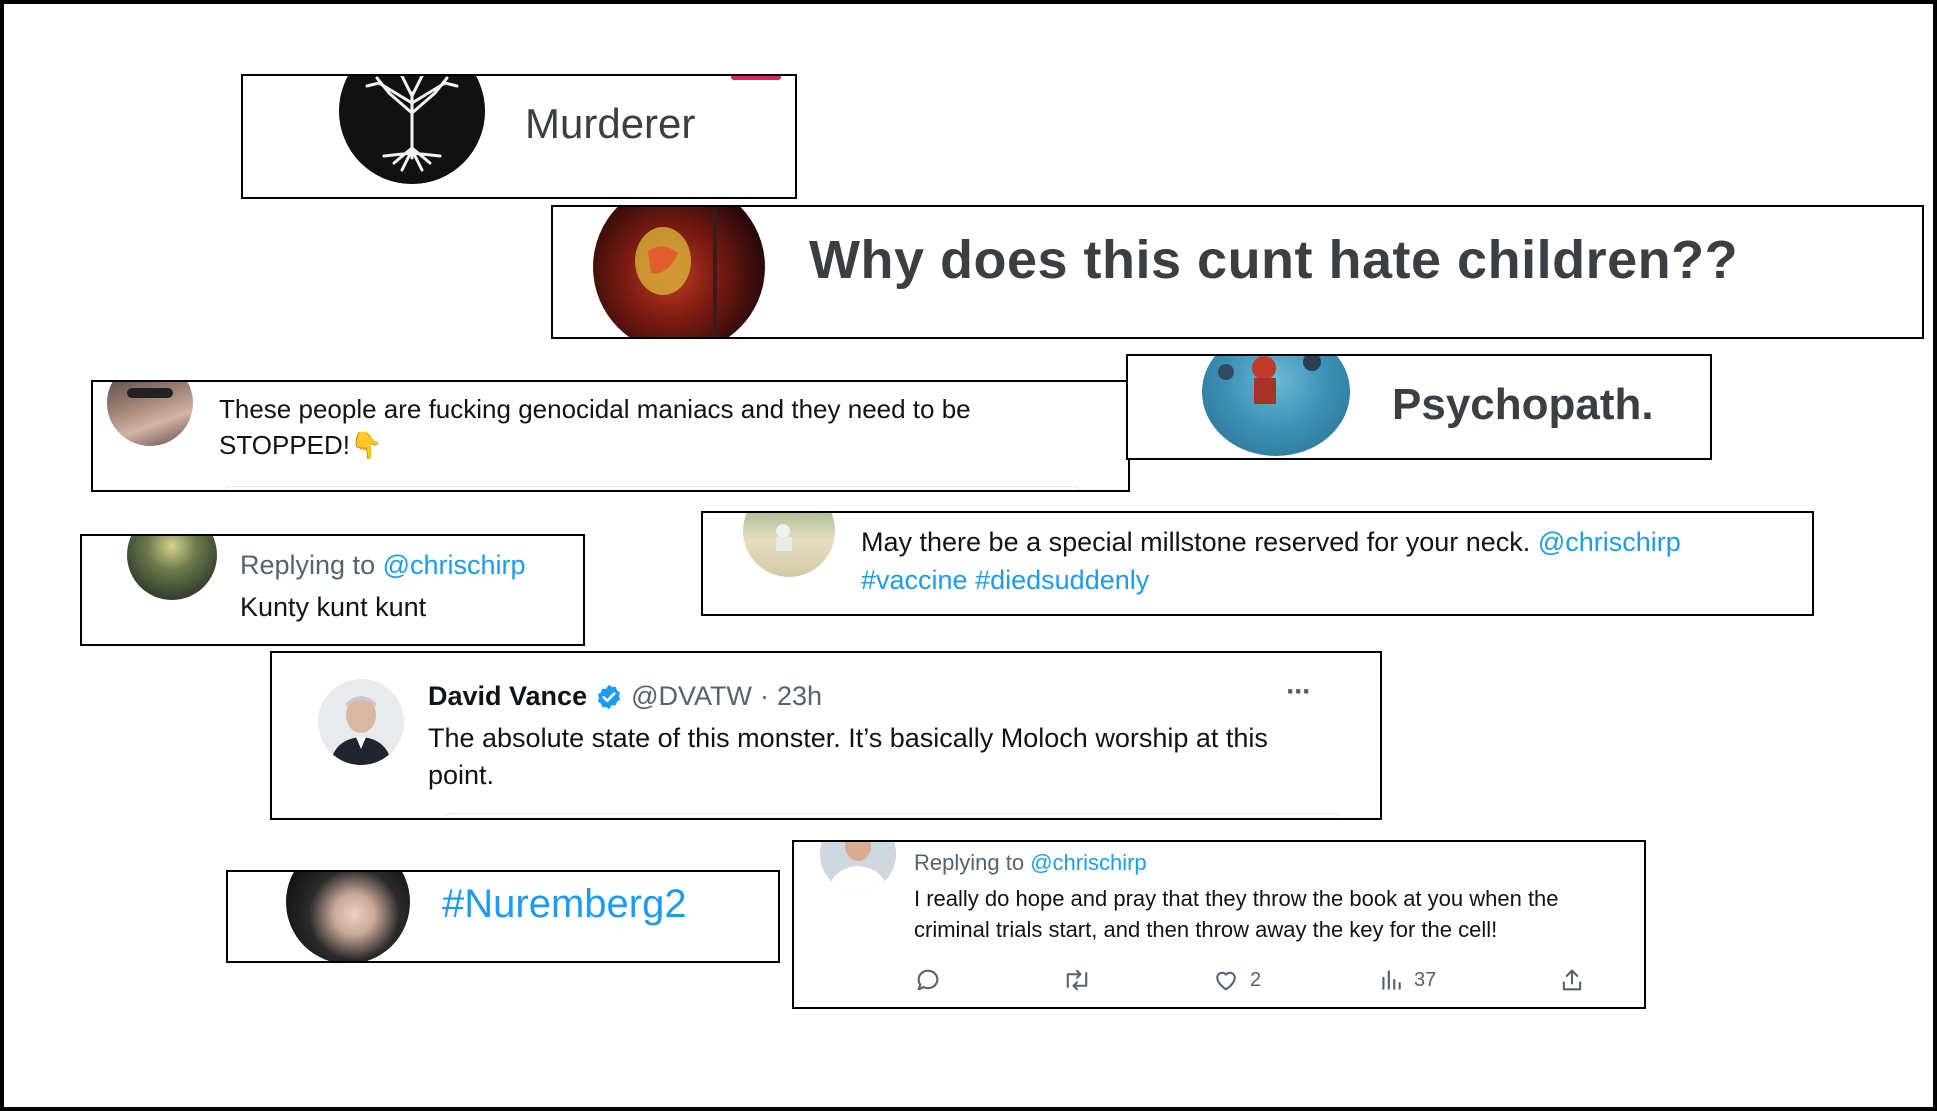 This screenshot has height=1111, width=1937. What do you see at coordinates (1609, 542) in the screenshot?
I see `mention-link: @chrischirp` at bounding box center [1609, 542].